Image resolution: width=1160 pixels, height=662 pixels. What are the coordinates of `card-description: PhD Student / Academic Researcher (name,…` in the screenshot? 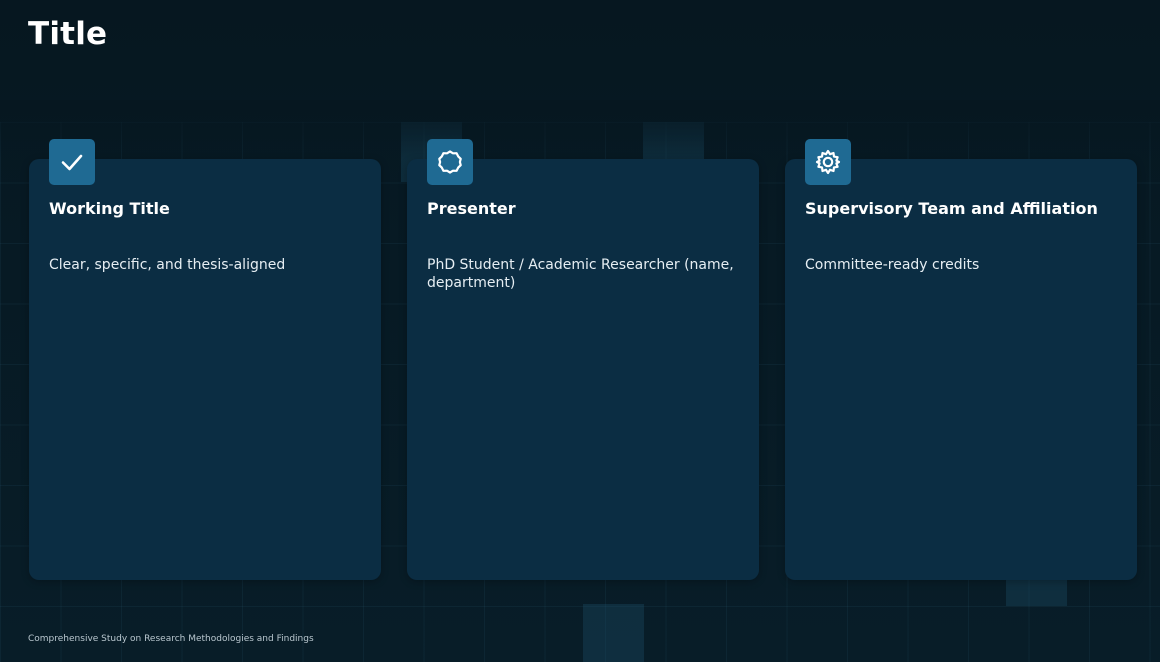 It's located at (580, 274).